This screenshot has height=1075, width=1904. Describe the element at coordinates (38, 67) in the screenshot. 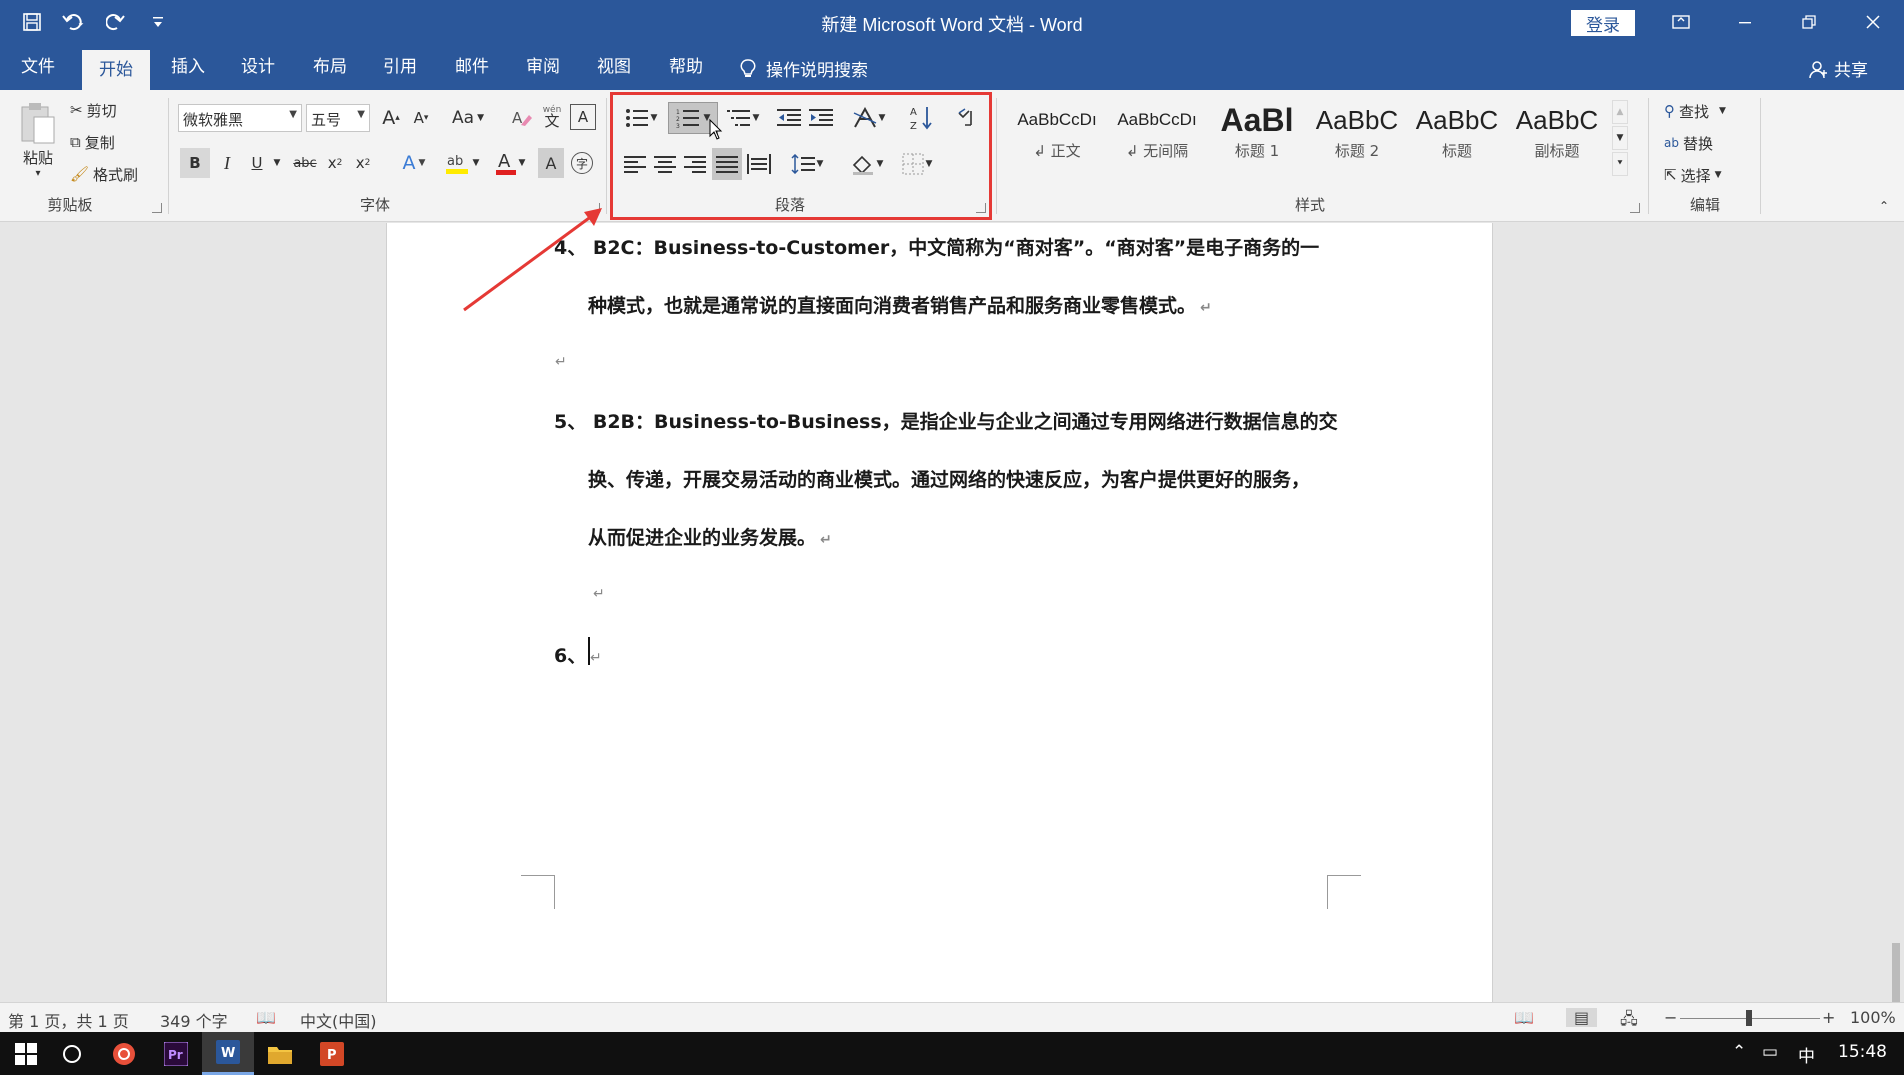

I see `tab-file: 文件` at that location.